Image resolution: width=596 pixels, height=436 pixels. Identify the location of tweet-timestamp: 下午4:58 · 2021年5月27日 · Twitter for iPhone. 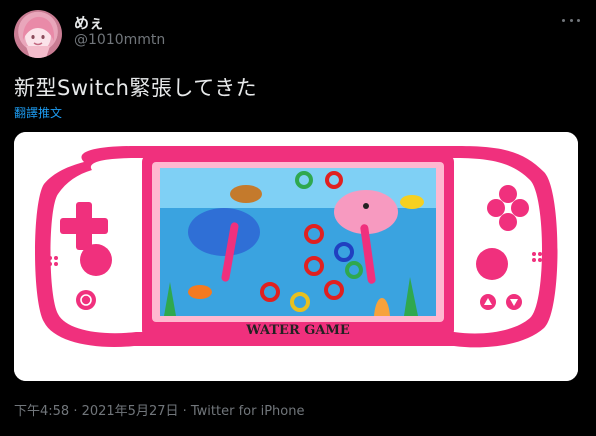
(159, 409).